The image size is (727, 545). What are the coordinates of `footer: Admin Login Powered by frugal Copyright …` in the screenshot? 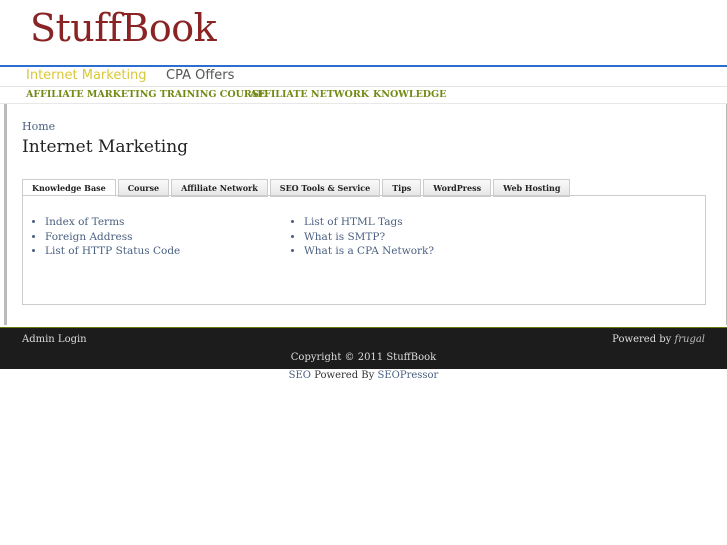 It's located at (363, 348).